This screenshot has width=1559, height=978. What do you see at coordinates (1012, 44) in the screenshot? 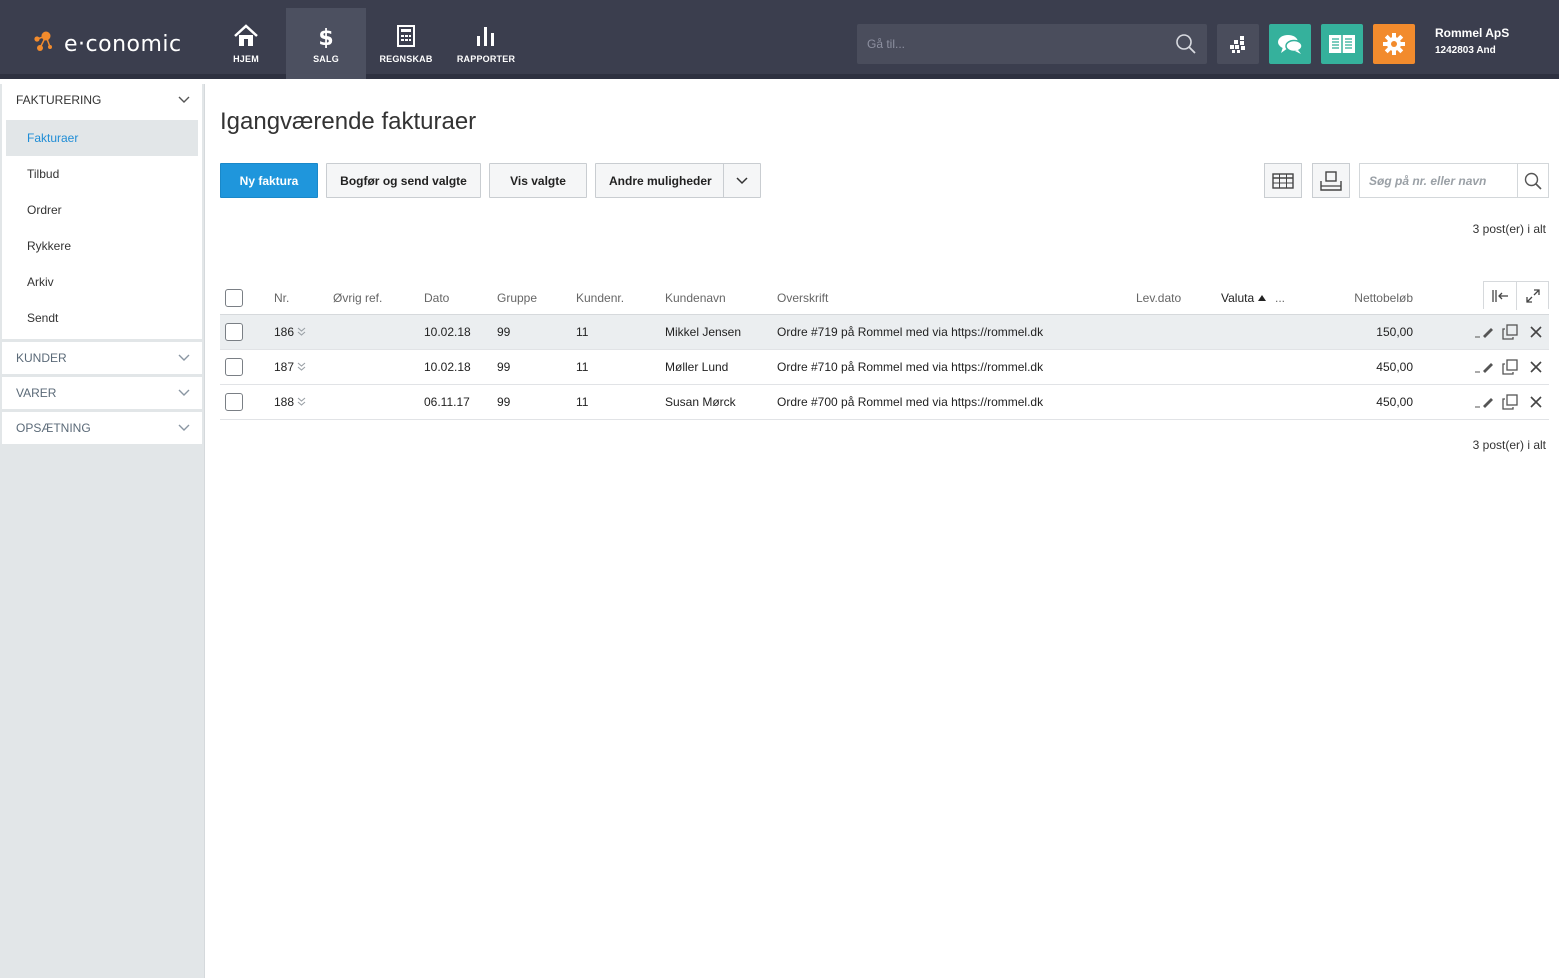
I see `goto-input` at bounding box center [1012, 44].